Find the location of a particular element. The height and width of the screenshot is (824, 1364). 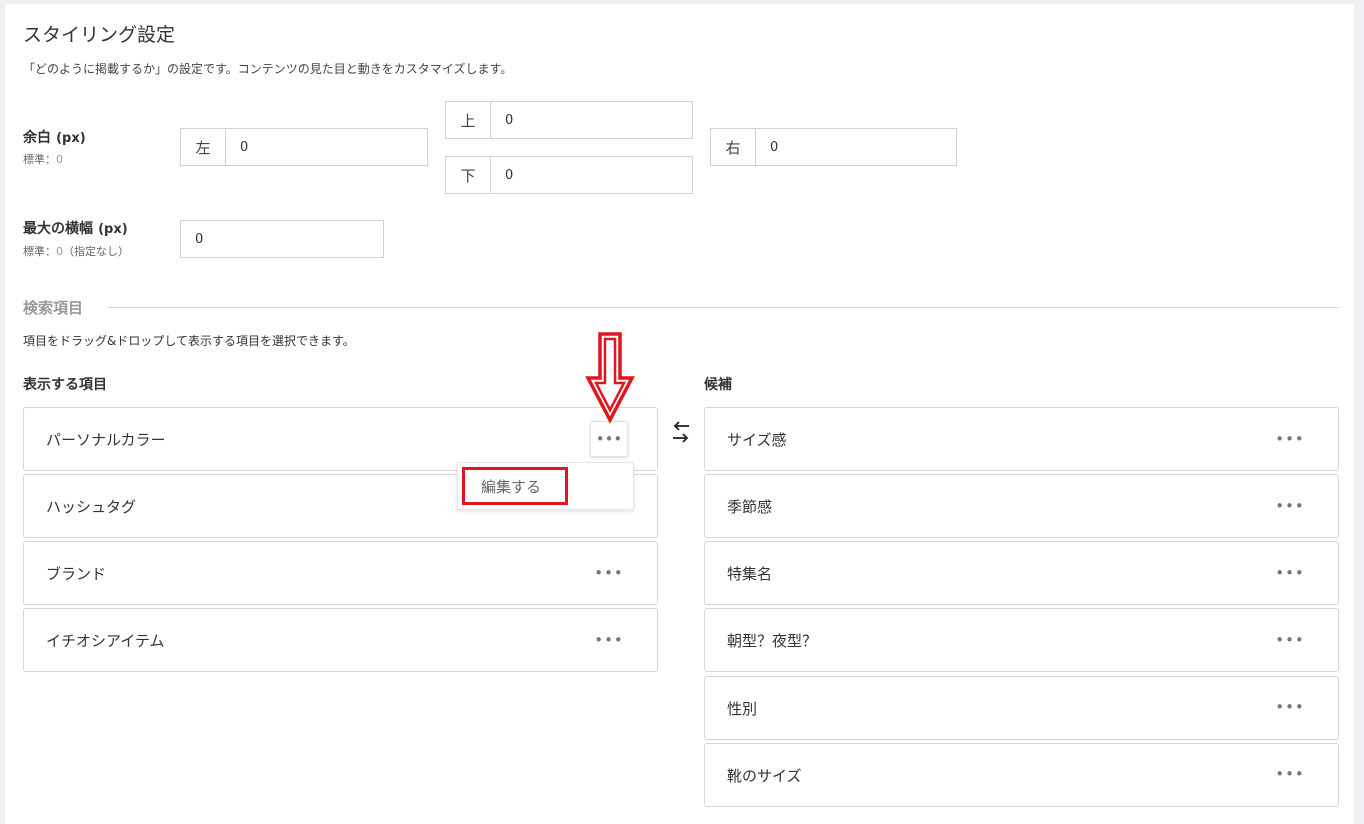

margin-bottom-field: 0 is located at coordinates (591, 175).